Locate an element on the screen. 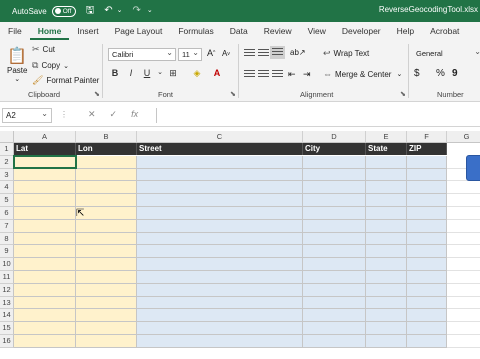 The height and width of the screenshot is (359, 480). cell-c5 is located at coordinates (220, 200).